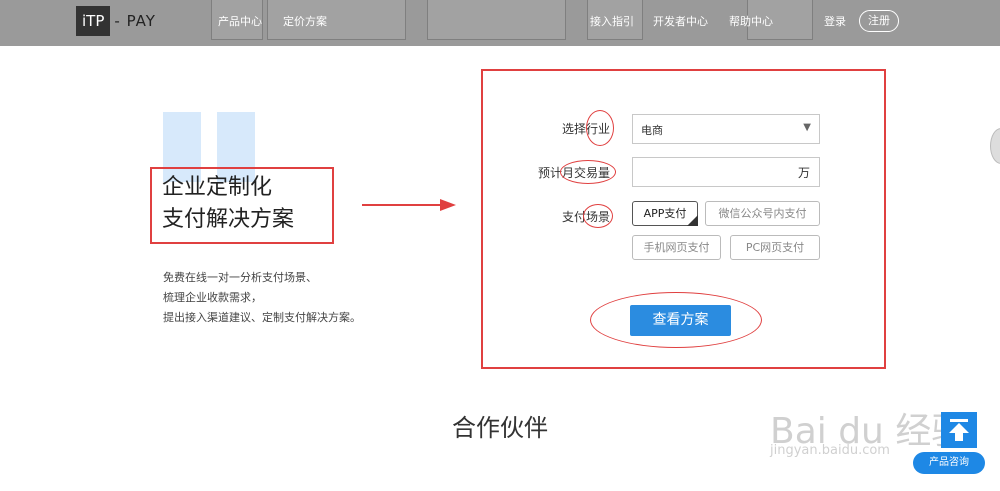 This screenshot has height=491, width=1000. Describe the element at coordinates (240, 21) in the screenshot. I see `nav-product-center: 产品中心` at that location.